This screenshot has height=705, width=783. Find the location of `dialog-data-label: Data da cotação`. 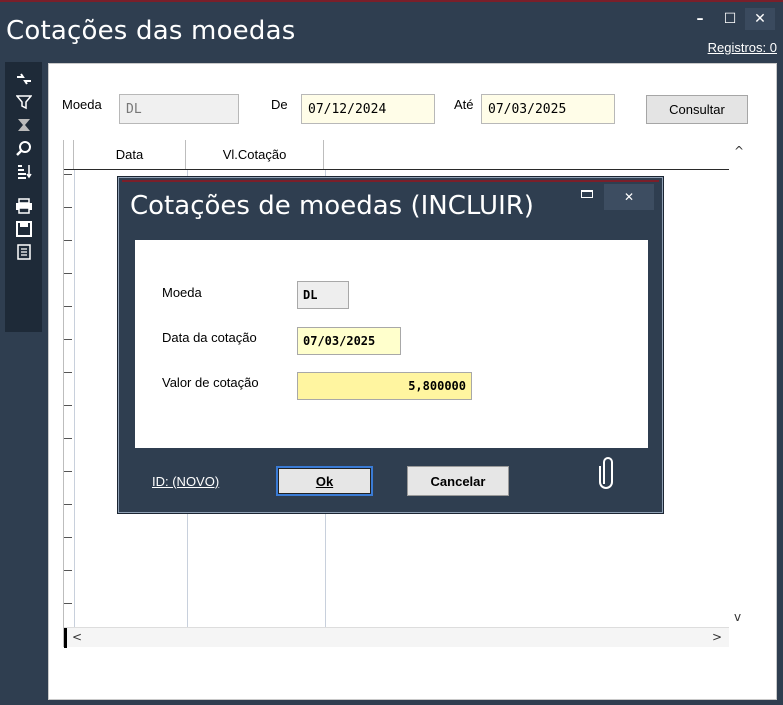

dialog-data-label: Data da cotação is located at coordinates (209, 337).